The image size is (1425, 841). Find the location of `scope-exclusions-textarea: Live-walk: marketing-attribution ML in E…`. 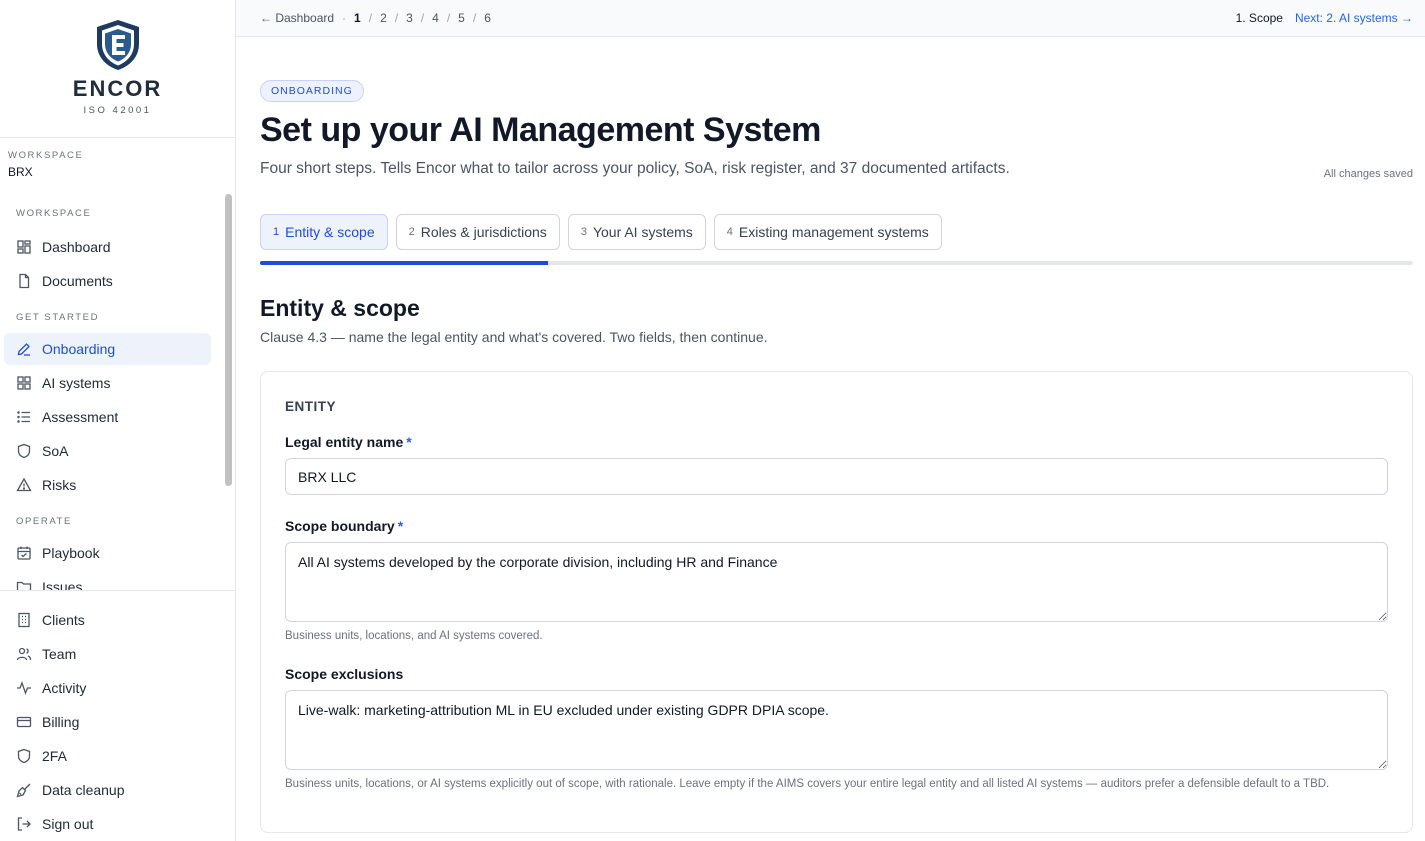

scope-exclusions-textarea: Live-walk: marketing-attribution ML in E… is located at coordinates (836, 730).